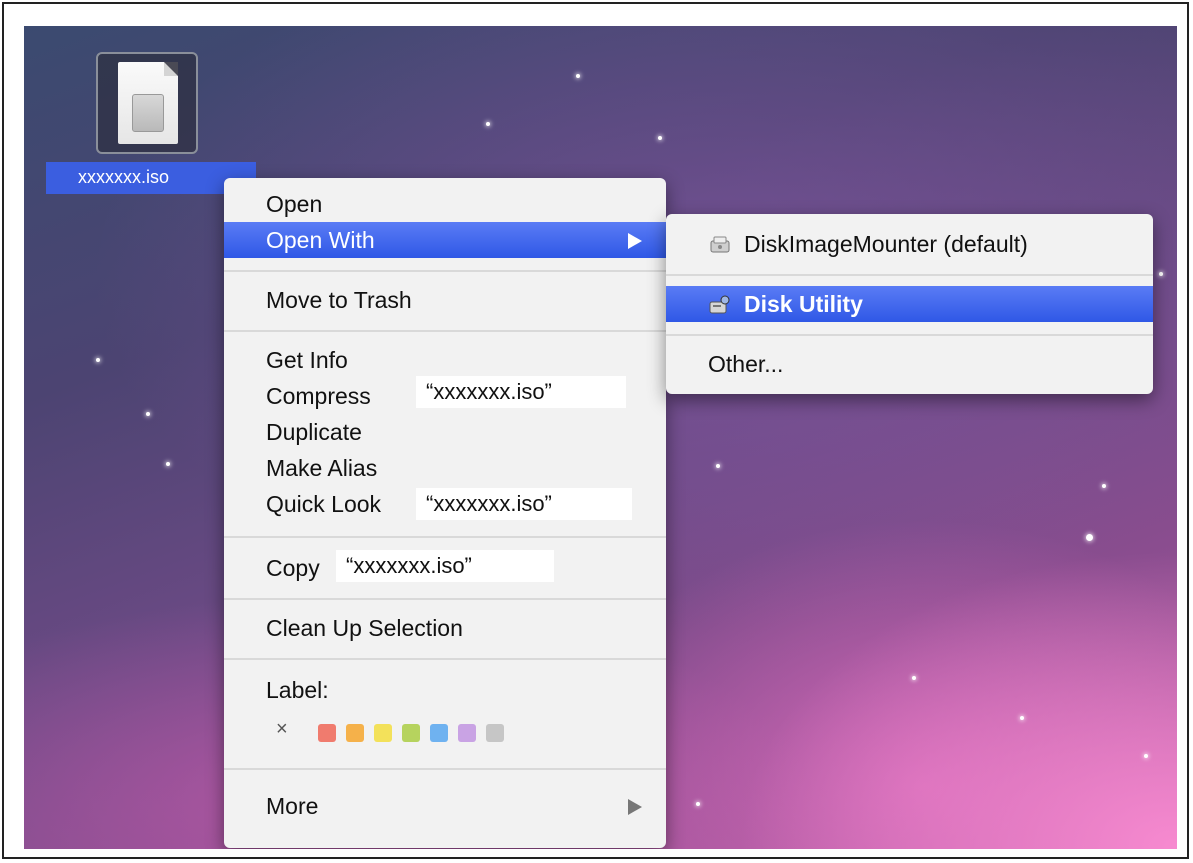 This screenshot has width=1193, height=863. I want to click on menu-item-open-label: Open, so click(294, 204).